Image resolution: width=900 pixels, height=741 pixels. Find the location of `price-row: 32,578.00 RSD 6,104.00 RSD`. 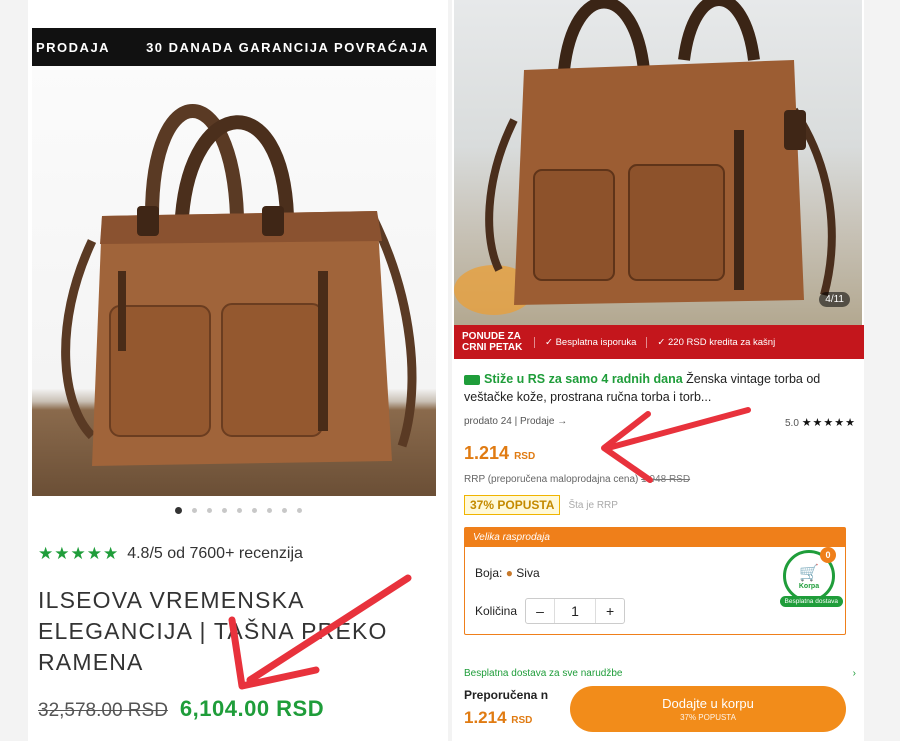

price-row: 32,578.00 RSD 6,104.00 RSD is located at coordinates (181, 709).